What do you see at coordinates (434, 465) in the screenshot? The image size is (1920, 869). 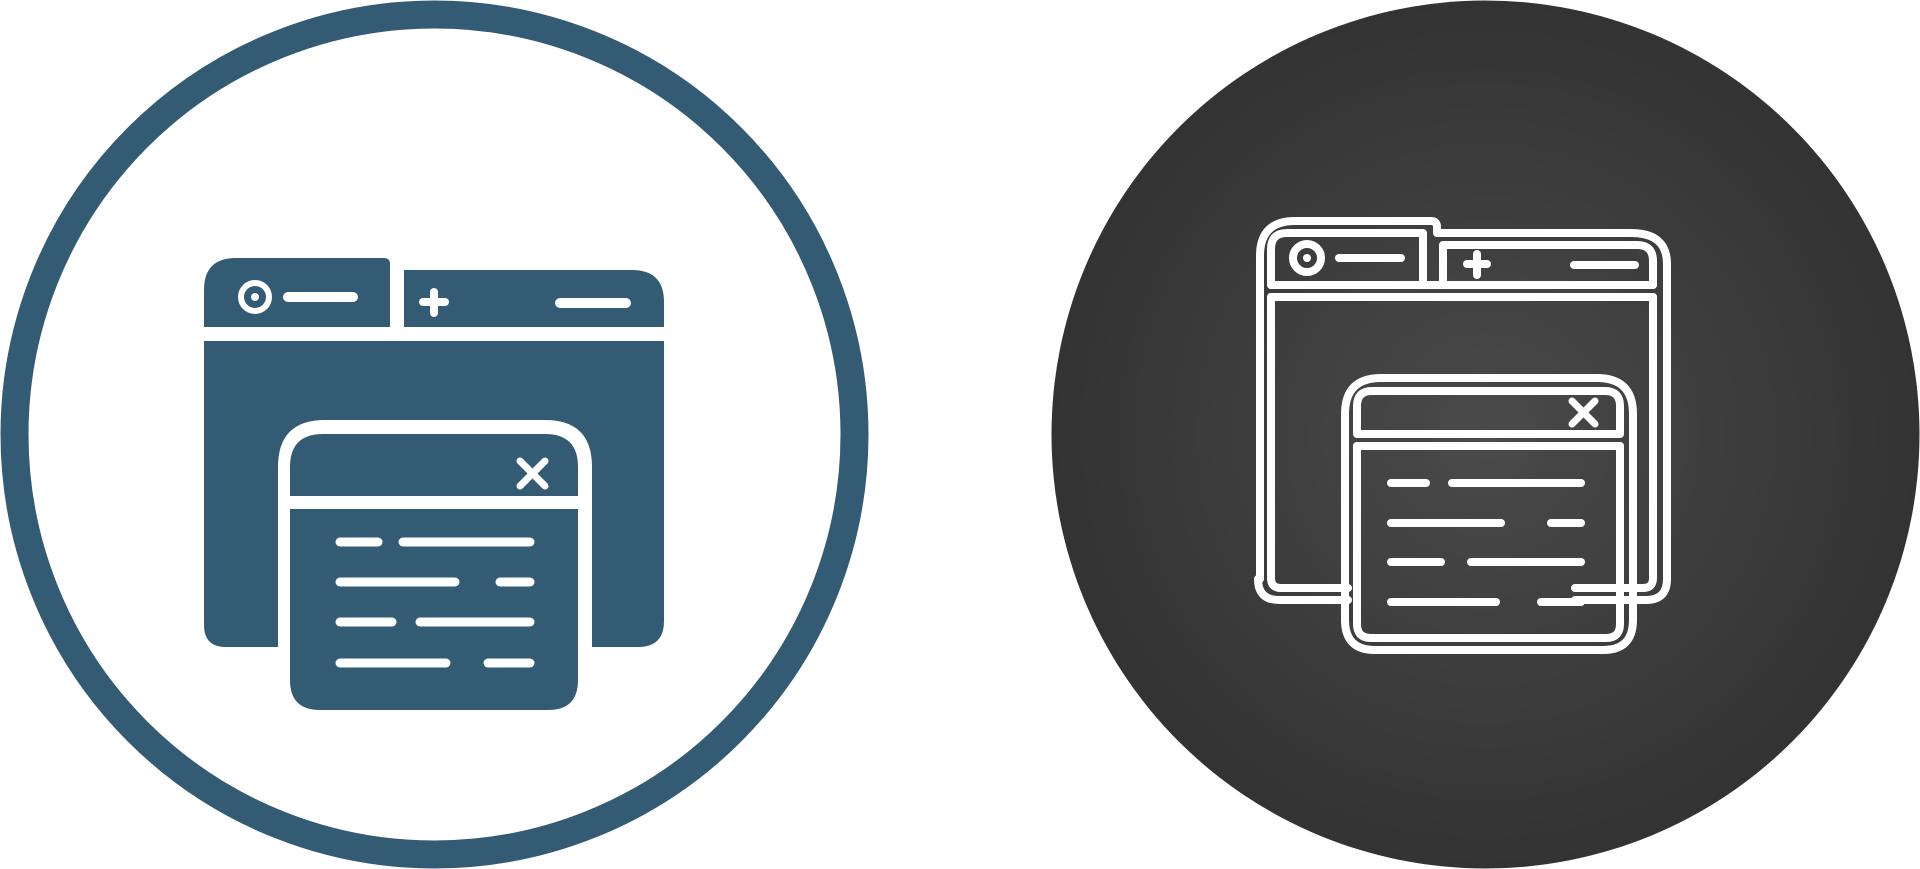 I see `front-title-bar` at bounding box center [434, 465].